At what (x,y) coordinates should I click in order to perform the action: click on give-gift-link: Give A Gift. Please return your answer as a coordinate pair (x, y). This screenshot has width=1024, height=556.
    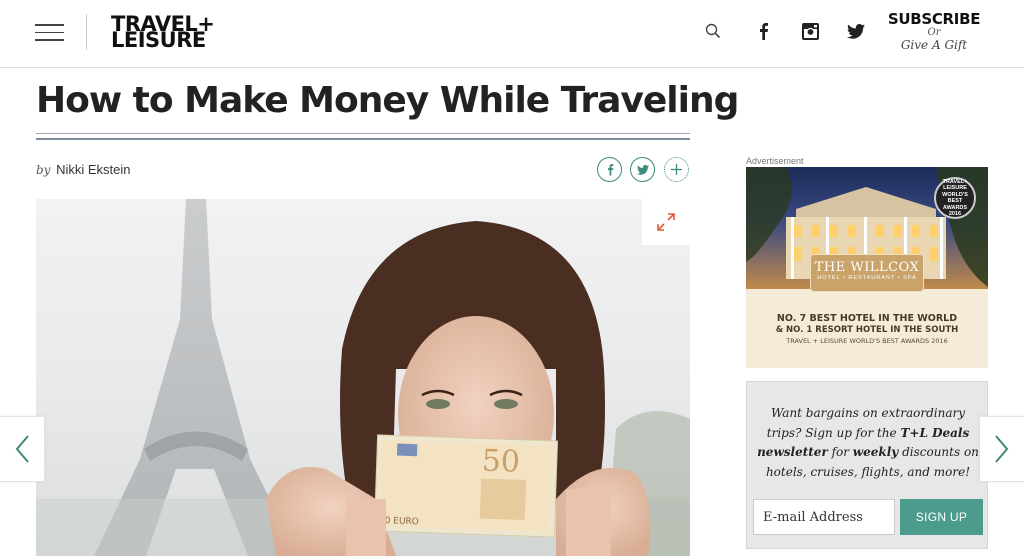
    Looking at the image, I should click on (934, 45).